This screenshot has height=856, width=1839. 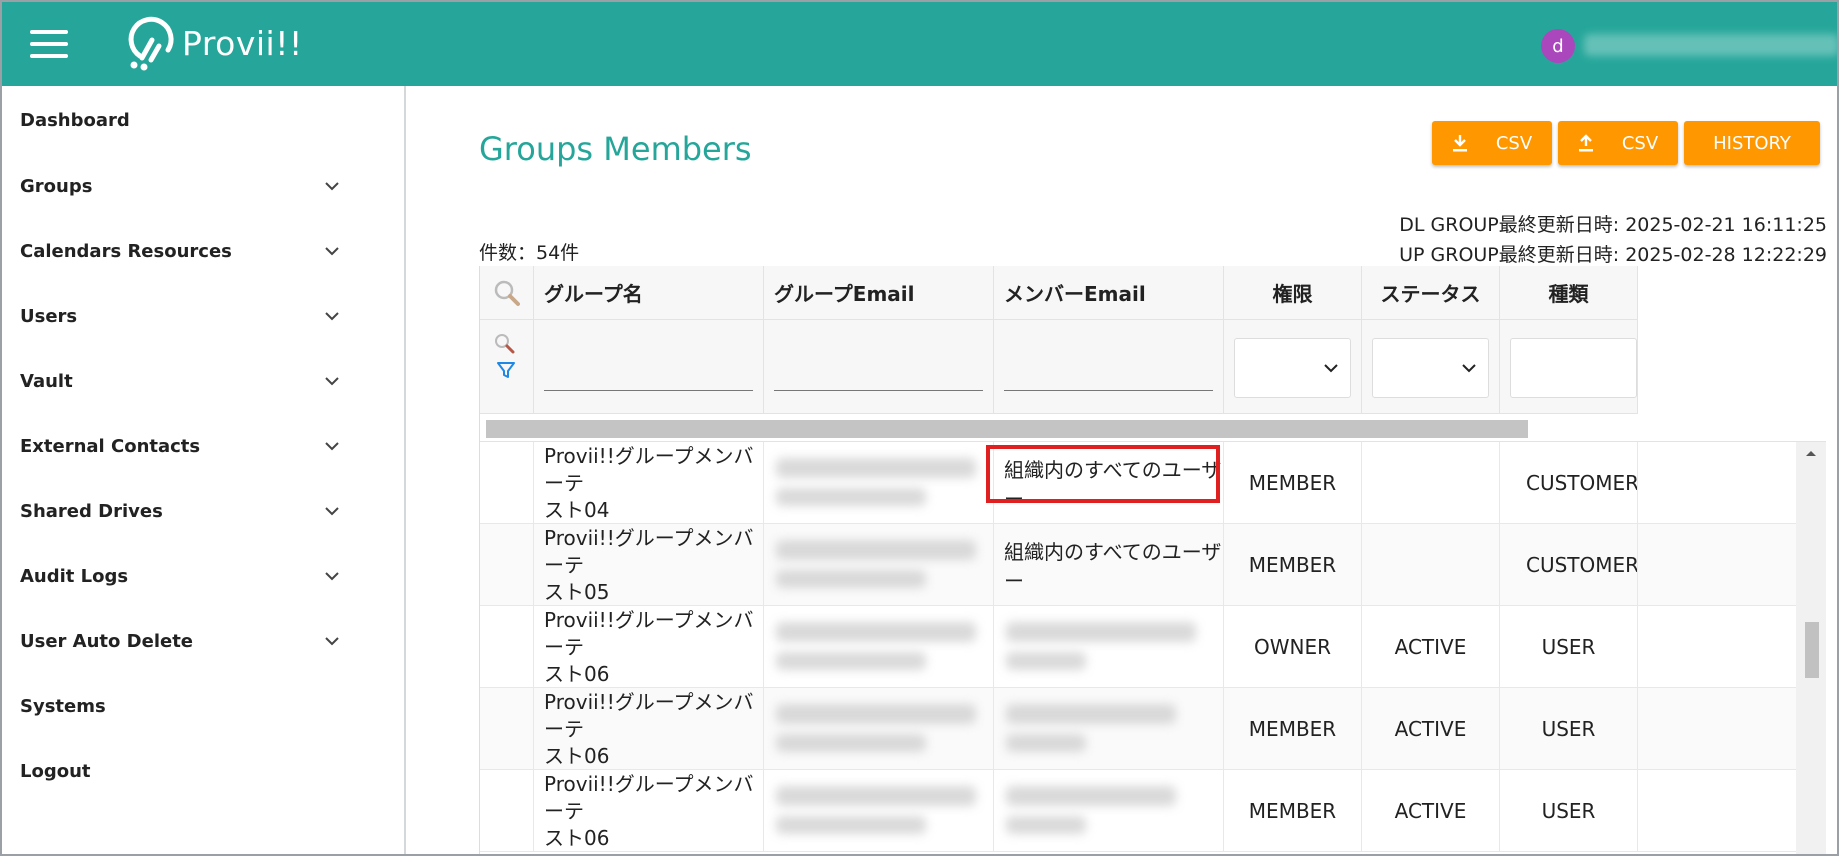 What do you see at coordinates (1492, 143) in the screenshot?
I see `download-csv-button: CSV` at bounding box center [1492, 143].